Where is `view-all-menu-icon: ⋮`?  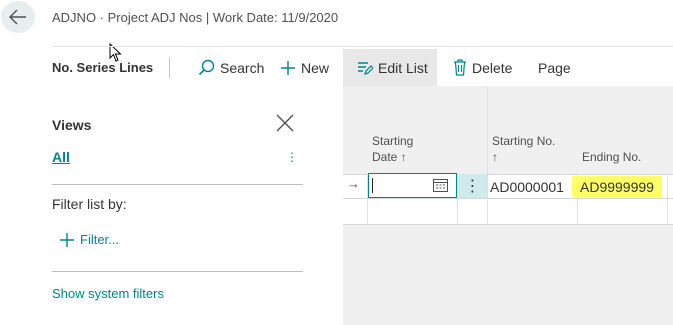 view-all-menu-icon: ⋮ is located at coordinates (292, 157).